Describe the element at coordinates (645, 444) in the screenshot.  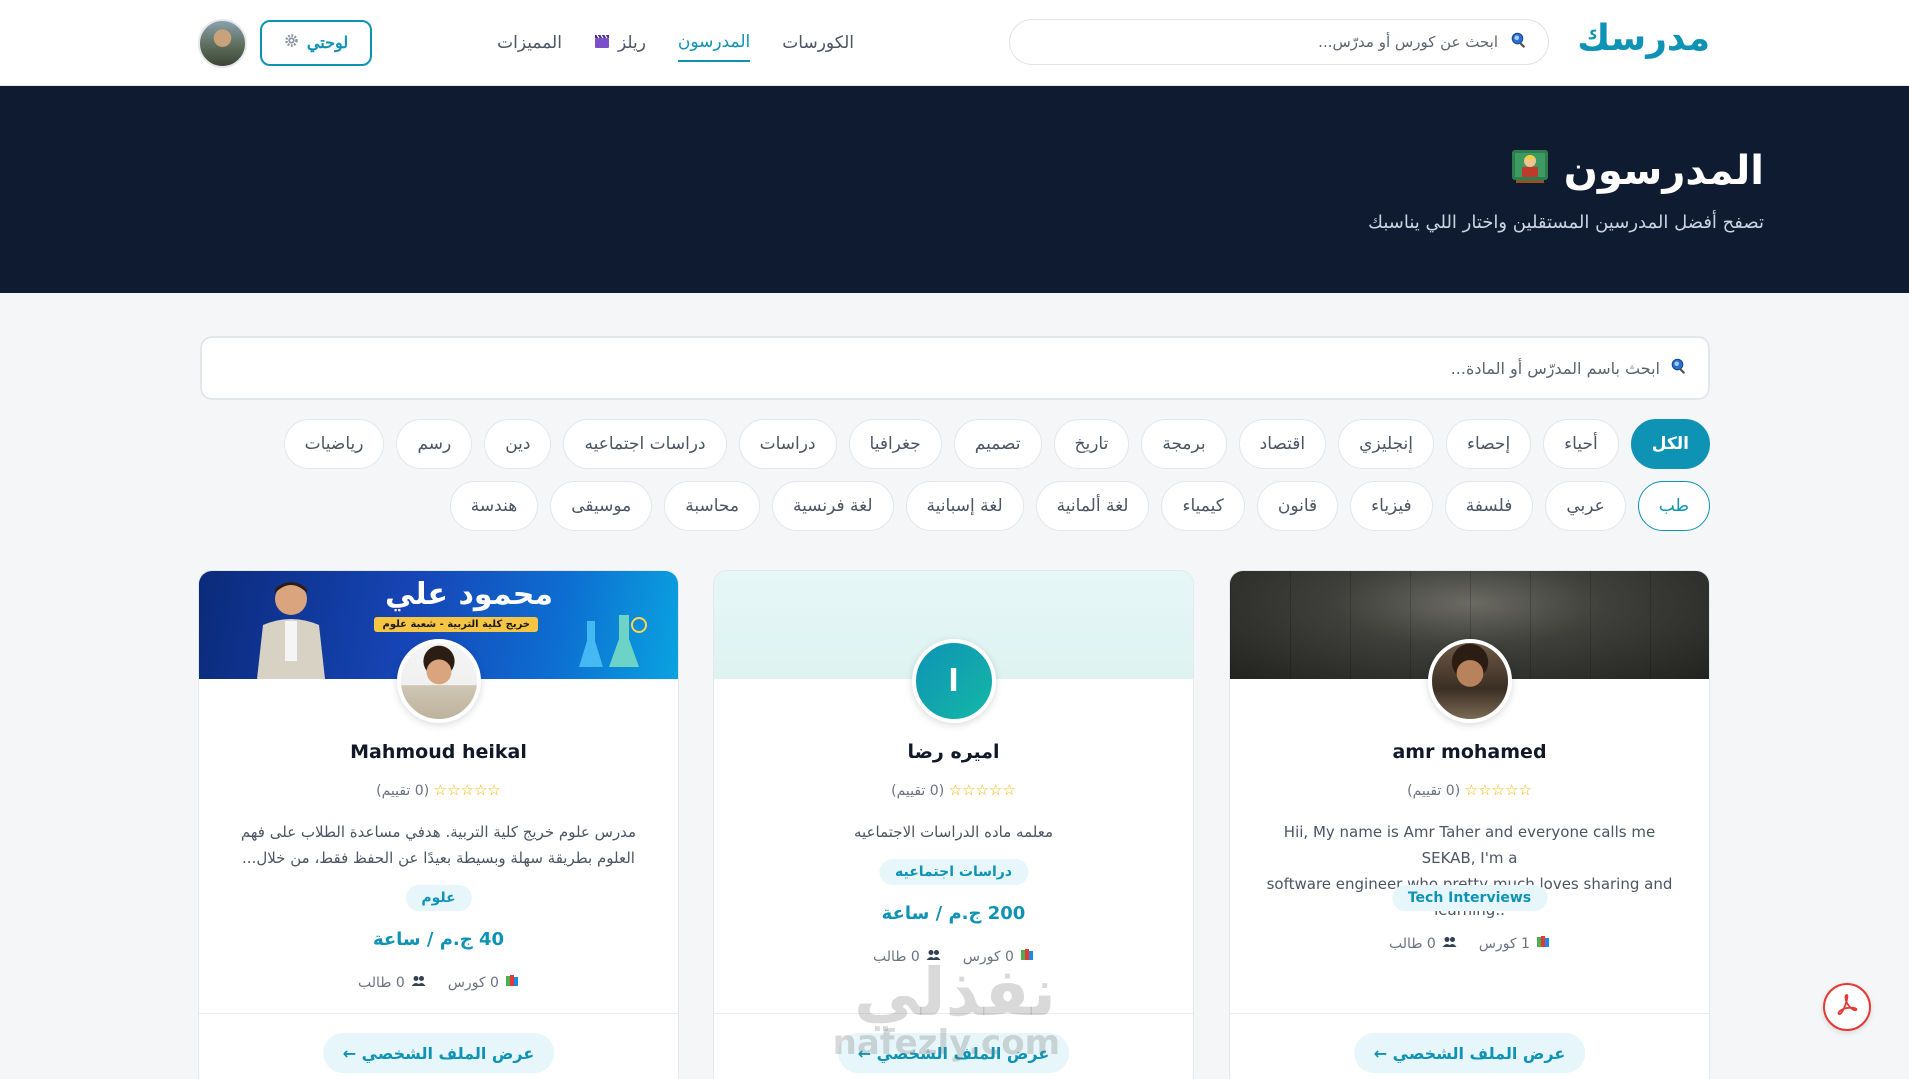
I see `category-chip: دراسات اجتماعيه` at that location.